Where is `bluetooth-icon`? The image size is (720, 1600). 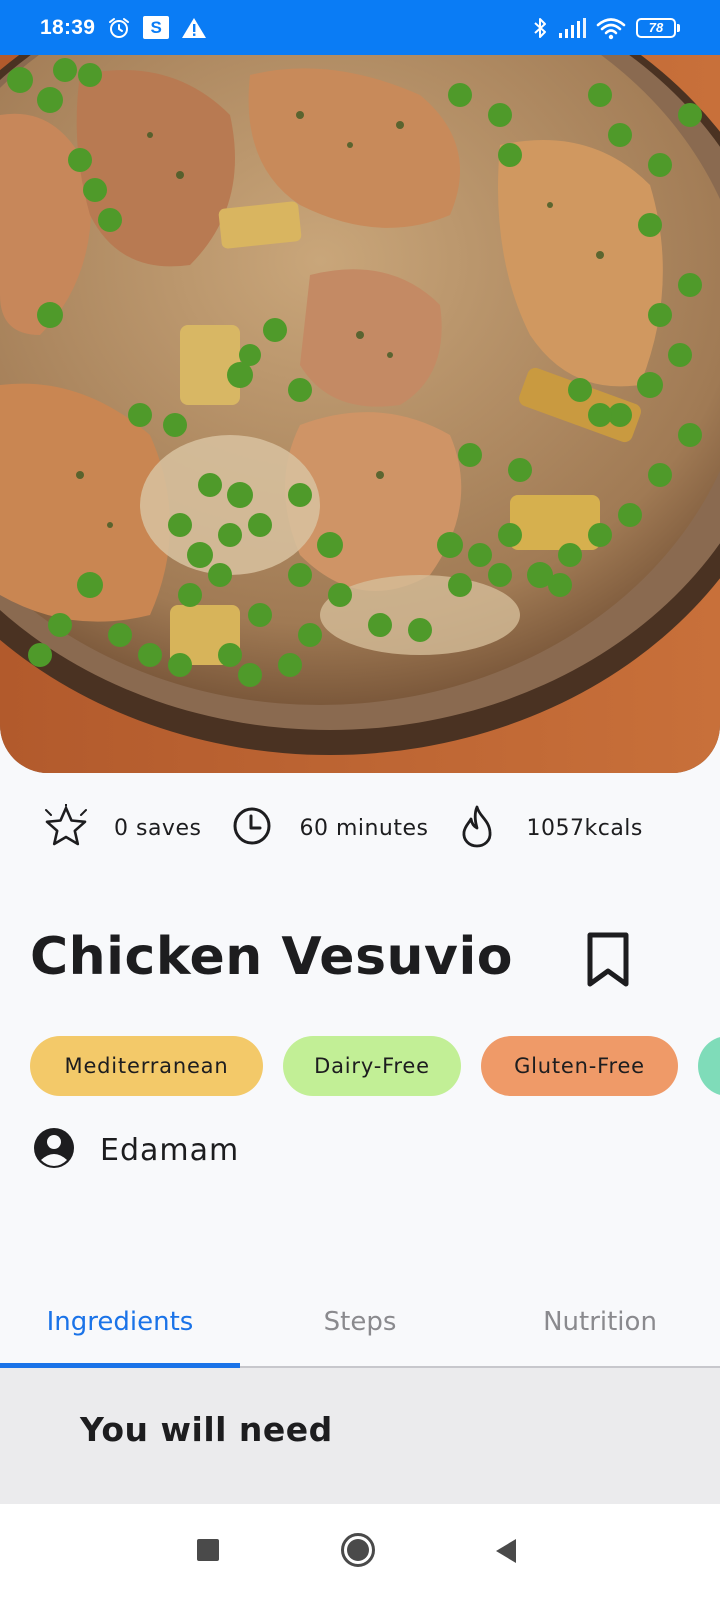 bluetooth-icon is located at coordinates (540, 28).